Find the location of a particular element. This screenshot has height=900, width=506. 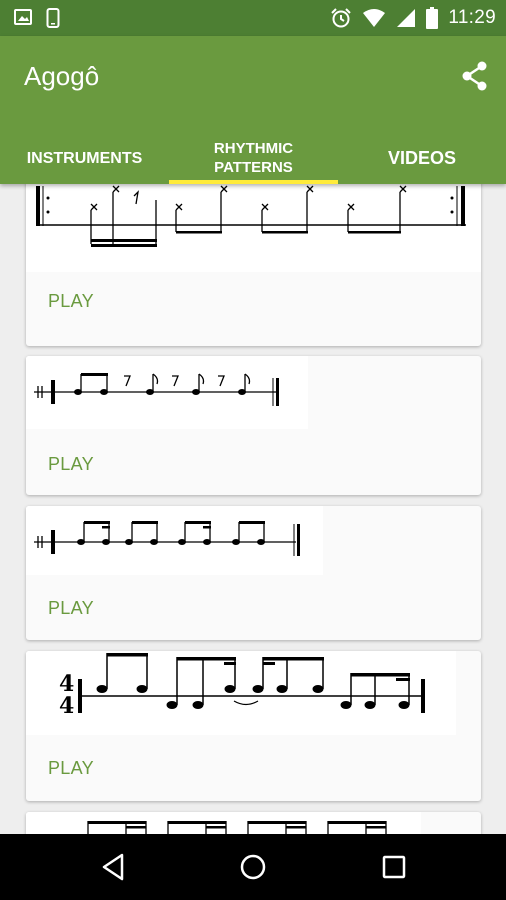

app-title: Agogô is located at coordinates (62, 76).